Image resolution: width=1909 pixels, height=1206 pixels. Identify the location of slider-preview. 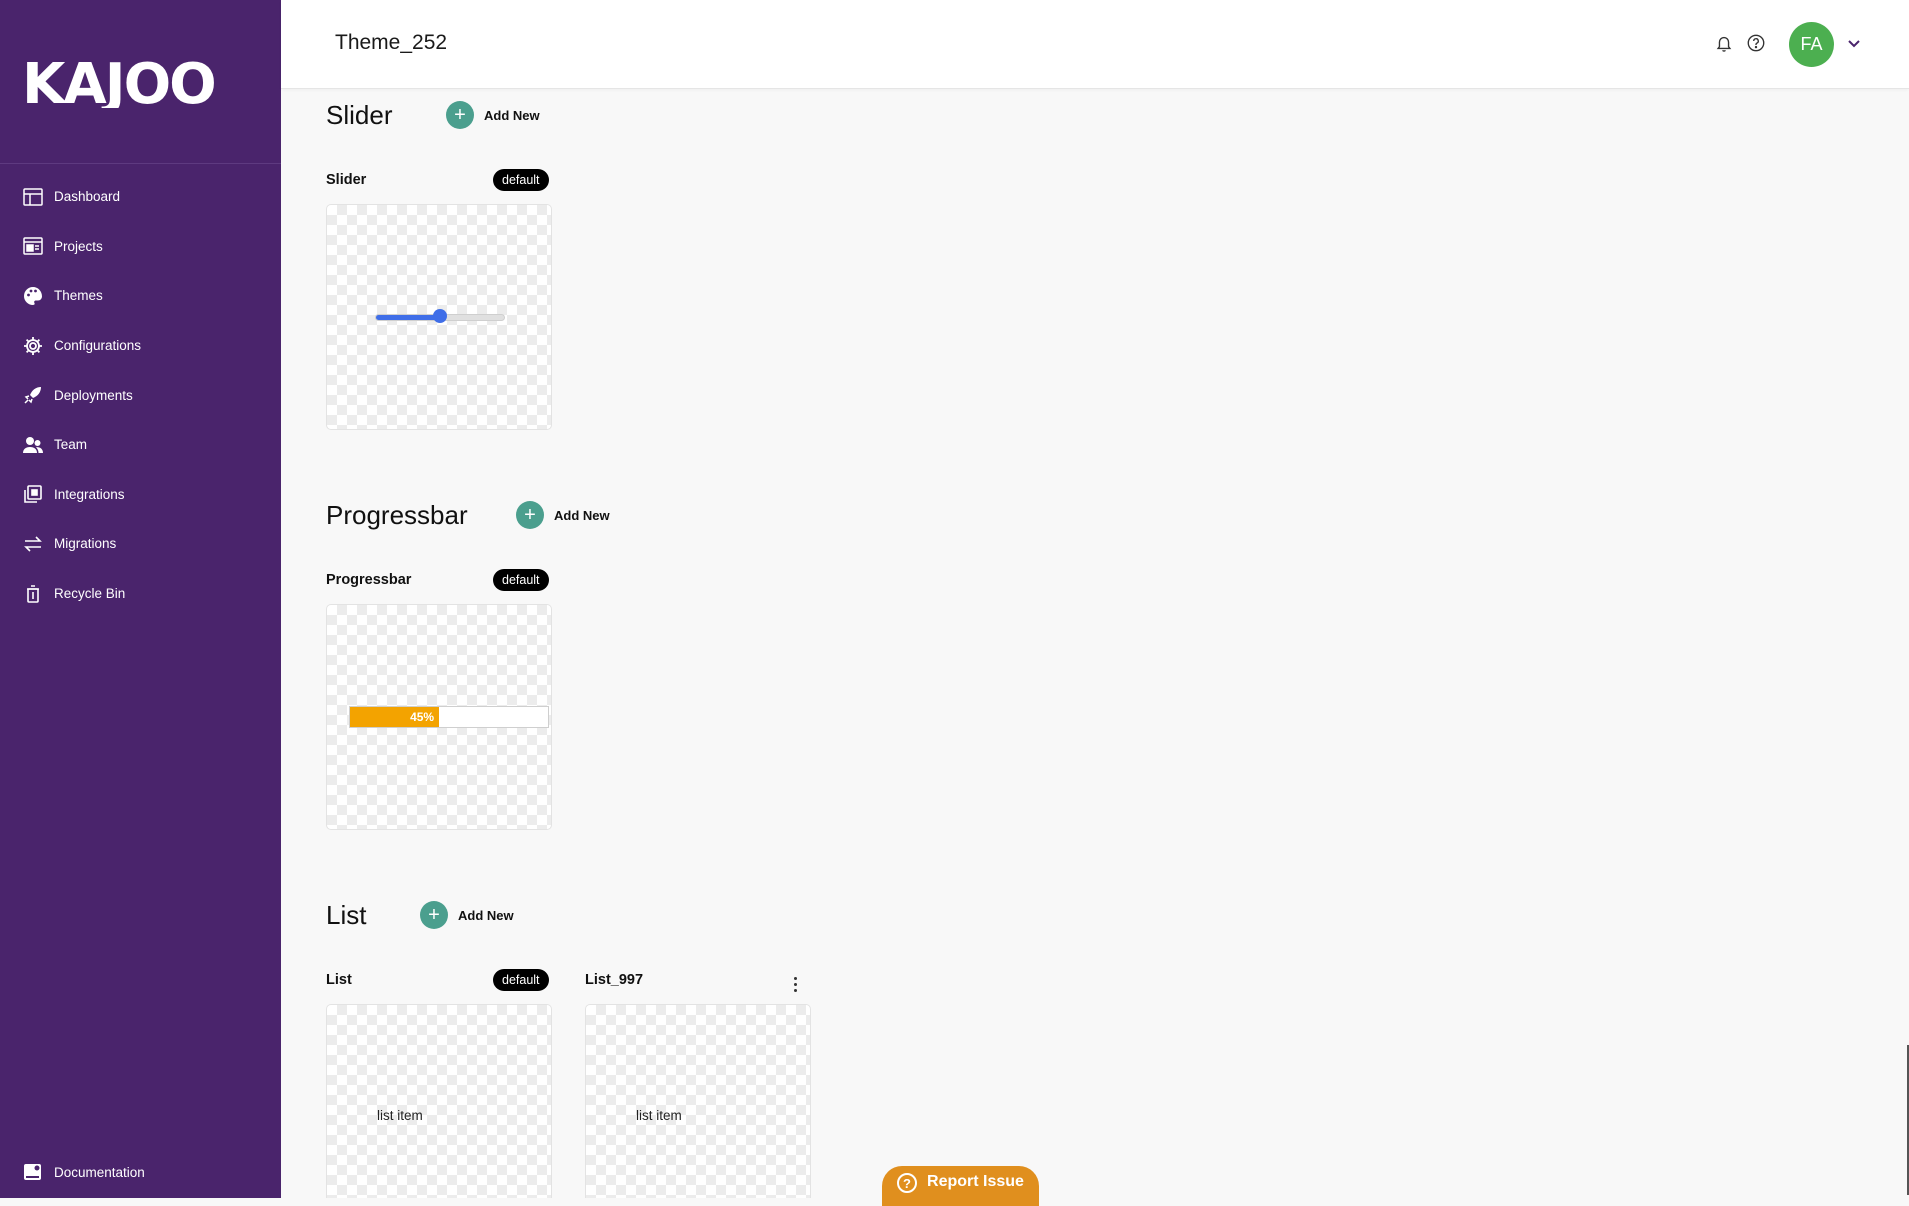
(439, 317).